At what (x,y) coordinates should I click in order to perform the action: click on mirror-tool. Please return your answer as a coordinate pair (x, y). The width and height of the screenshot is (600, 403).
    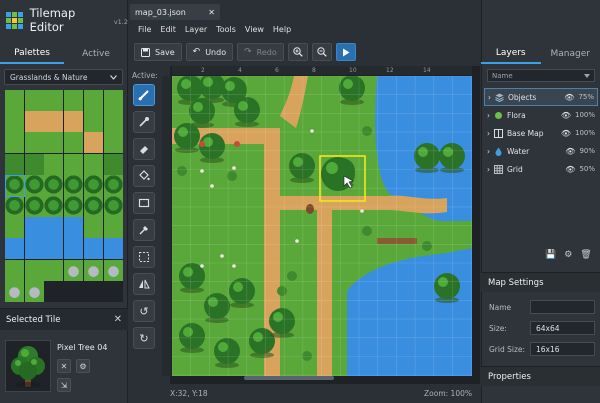
    Looking at the image, I should click on (144, 284).